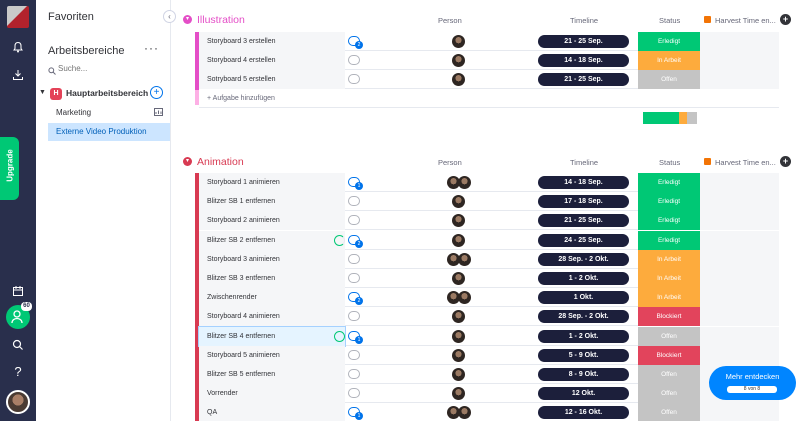  I want to click on add-column-plus-icon: +, so click(785, 161).